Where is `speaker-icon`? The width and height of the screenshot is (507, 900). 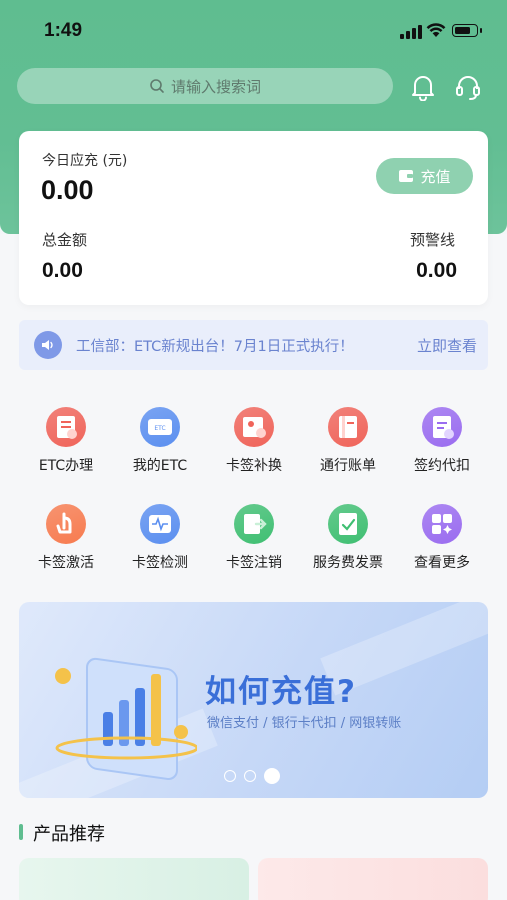
speaker-icon is located at coordinates (48, 345).